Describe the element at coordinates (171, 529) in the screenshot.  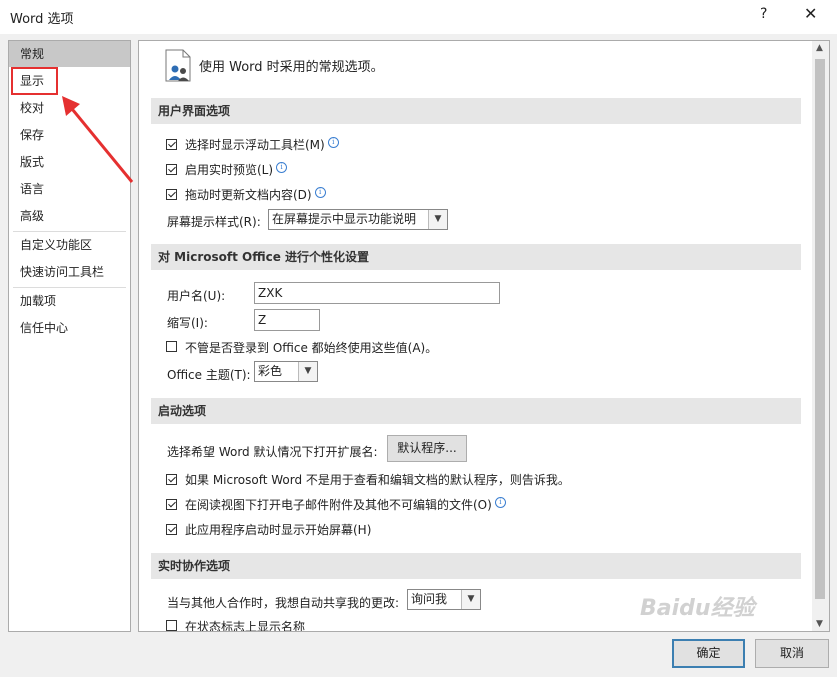
I see `show-start-checkbox` at that location.